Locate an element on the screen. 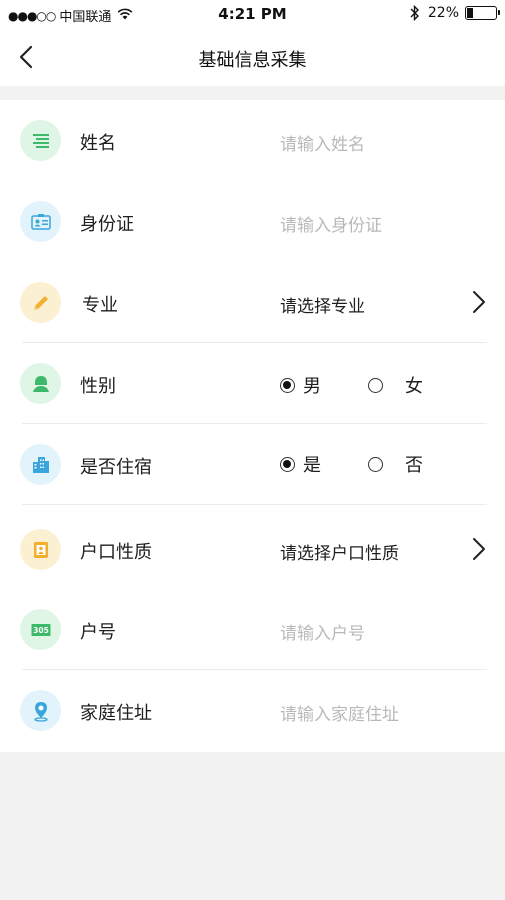 Image resolution: width=505 pixels, height=900 pixels. gender-row: 性别 男 女 is located at coordinates (252, 383).